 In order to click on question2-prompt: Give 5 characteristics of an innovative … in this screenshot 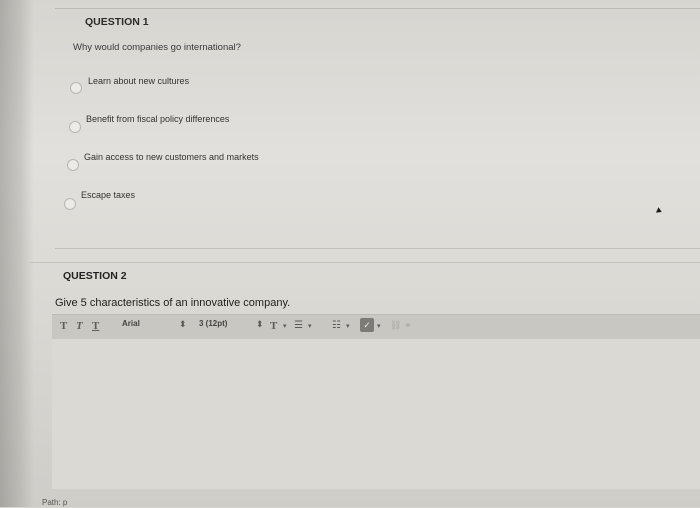, I will do `click(173, 303)`.